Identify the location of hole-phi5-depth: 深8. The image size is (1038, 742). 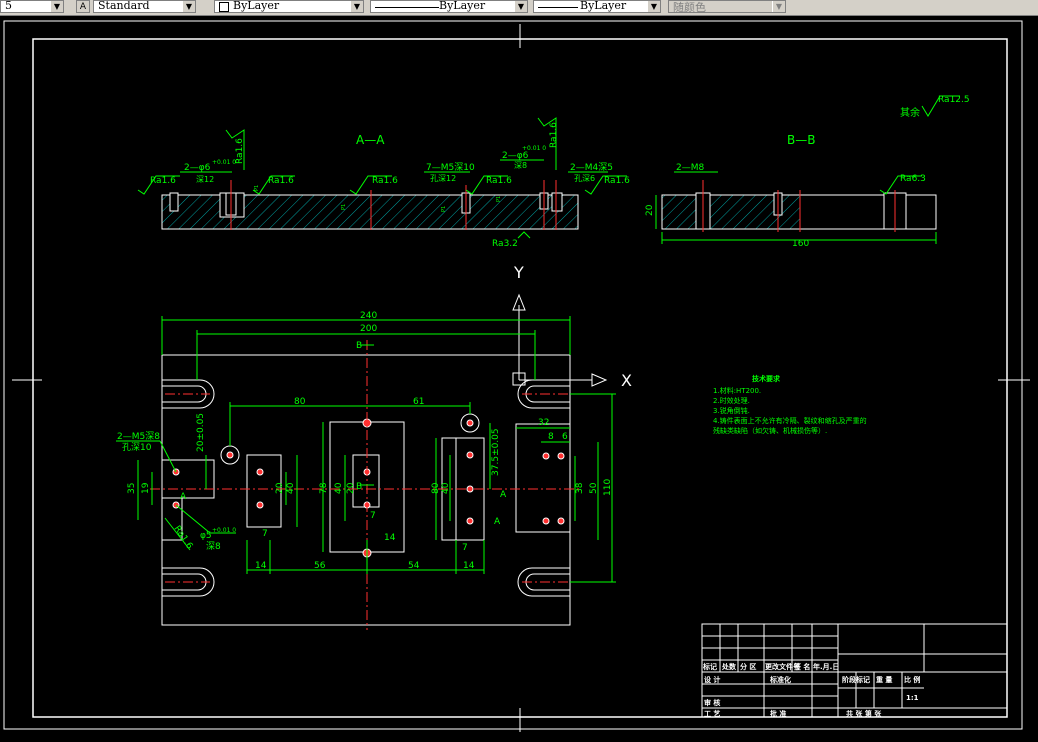
(213, 546).